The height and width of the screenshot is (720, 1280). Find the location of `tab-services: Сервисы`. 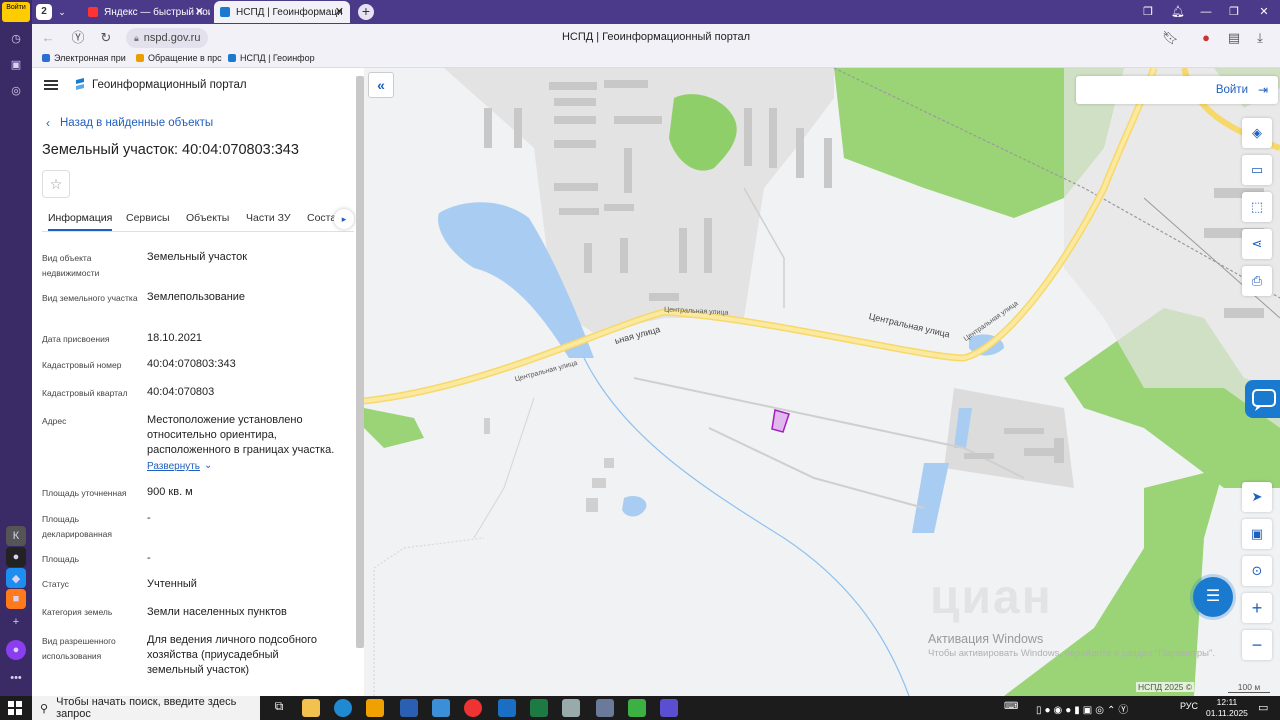

tab-services: Сервисы is located at coordinates (148, 218).